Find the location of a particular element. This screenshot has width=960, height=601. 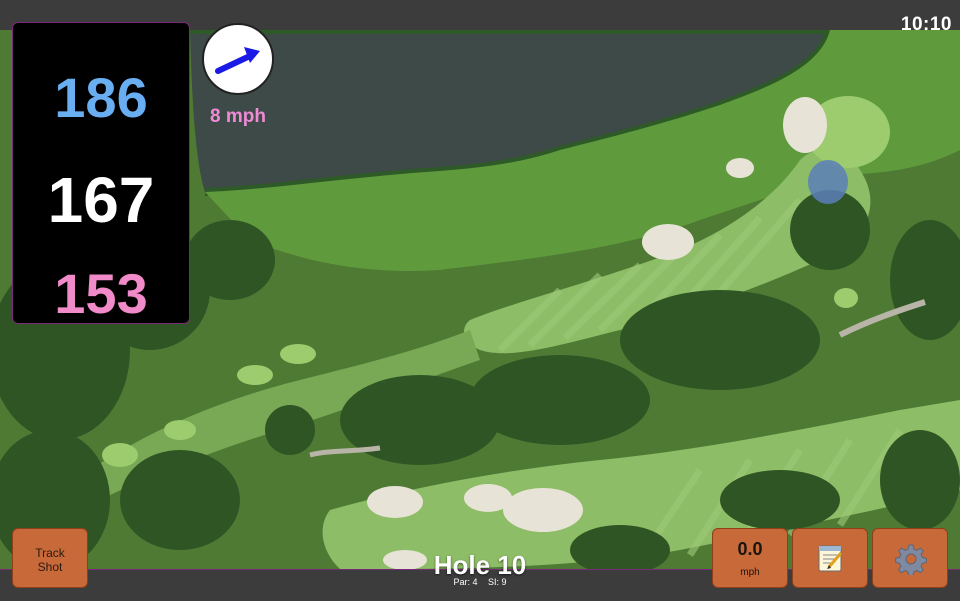

notes-button is located at coordinates (830, 558).